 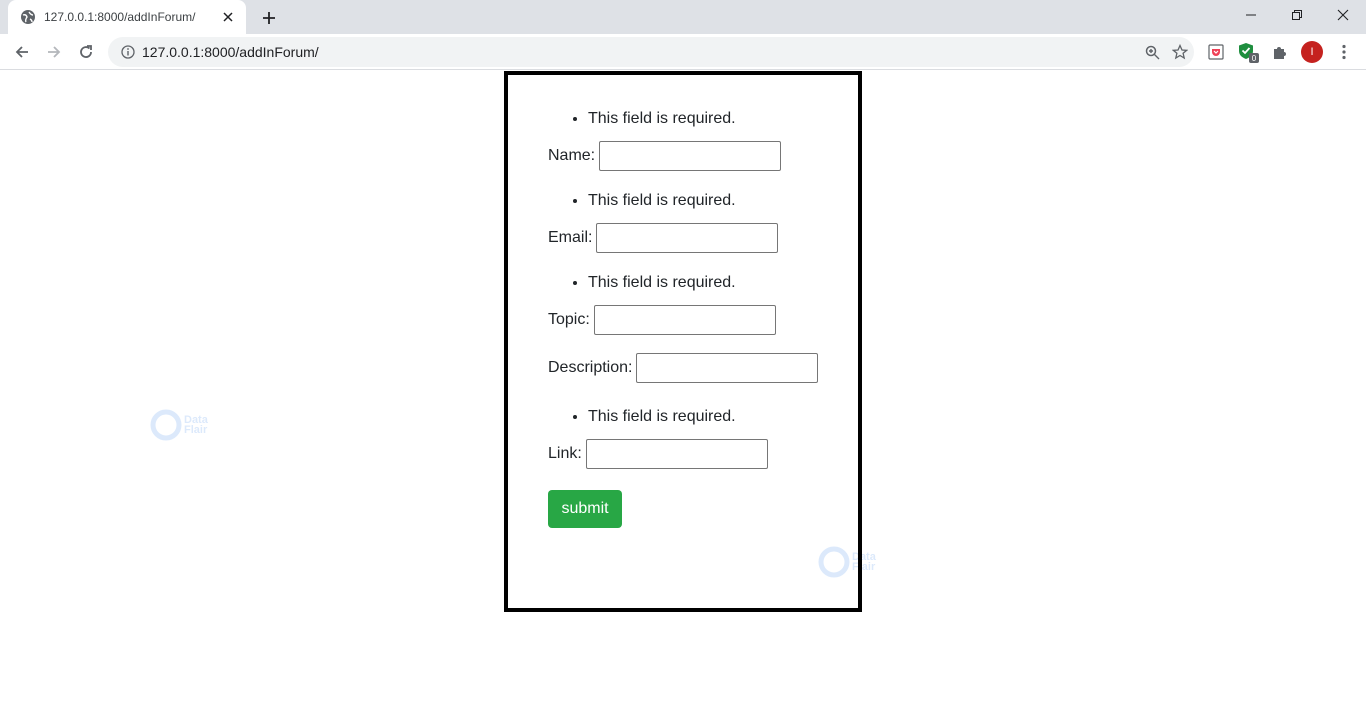 I want to click on topic-input, so click(x=684, y=320).